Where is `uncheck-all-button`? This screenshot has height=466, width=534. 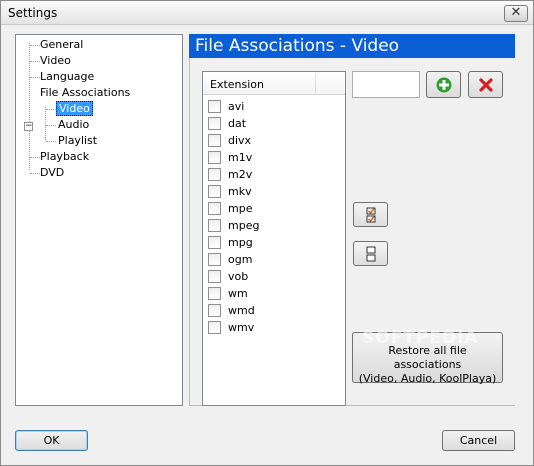 uncheck-all-button is located at coordinates (370, 253).